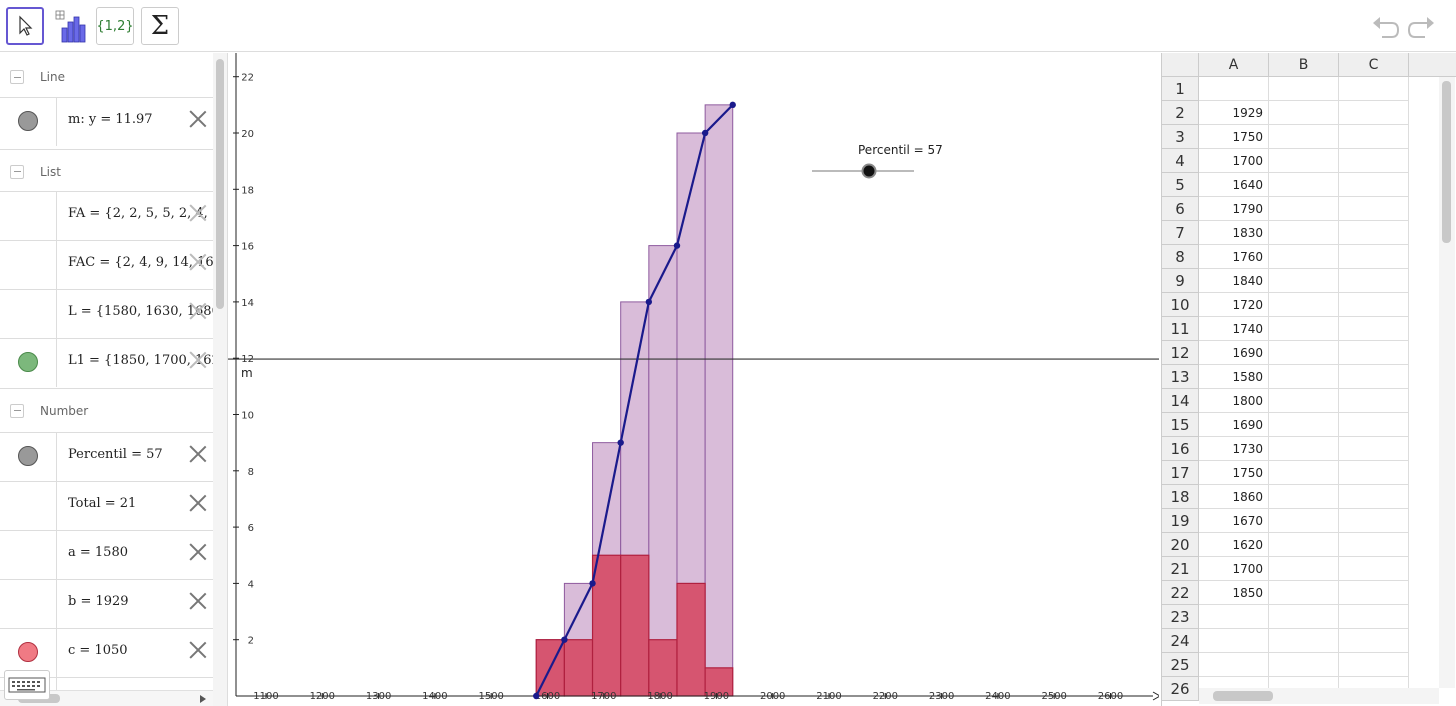  Describe the element at coordinates (106, 456) in the screenshot. I see `algebra-item-percentil: Percentil = 57` at that location.